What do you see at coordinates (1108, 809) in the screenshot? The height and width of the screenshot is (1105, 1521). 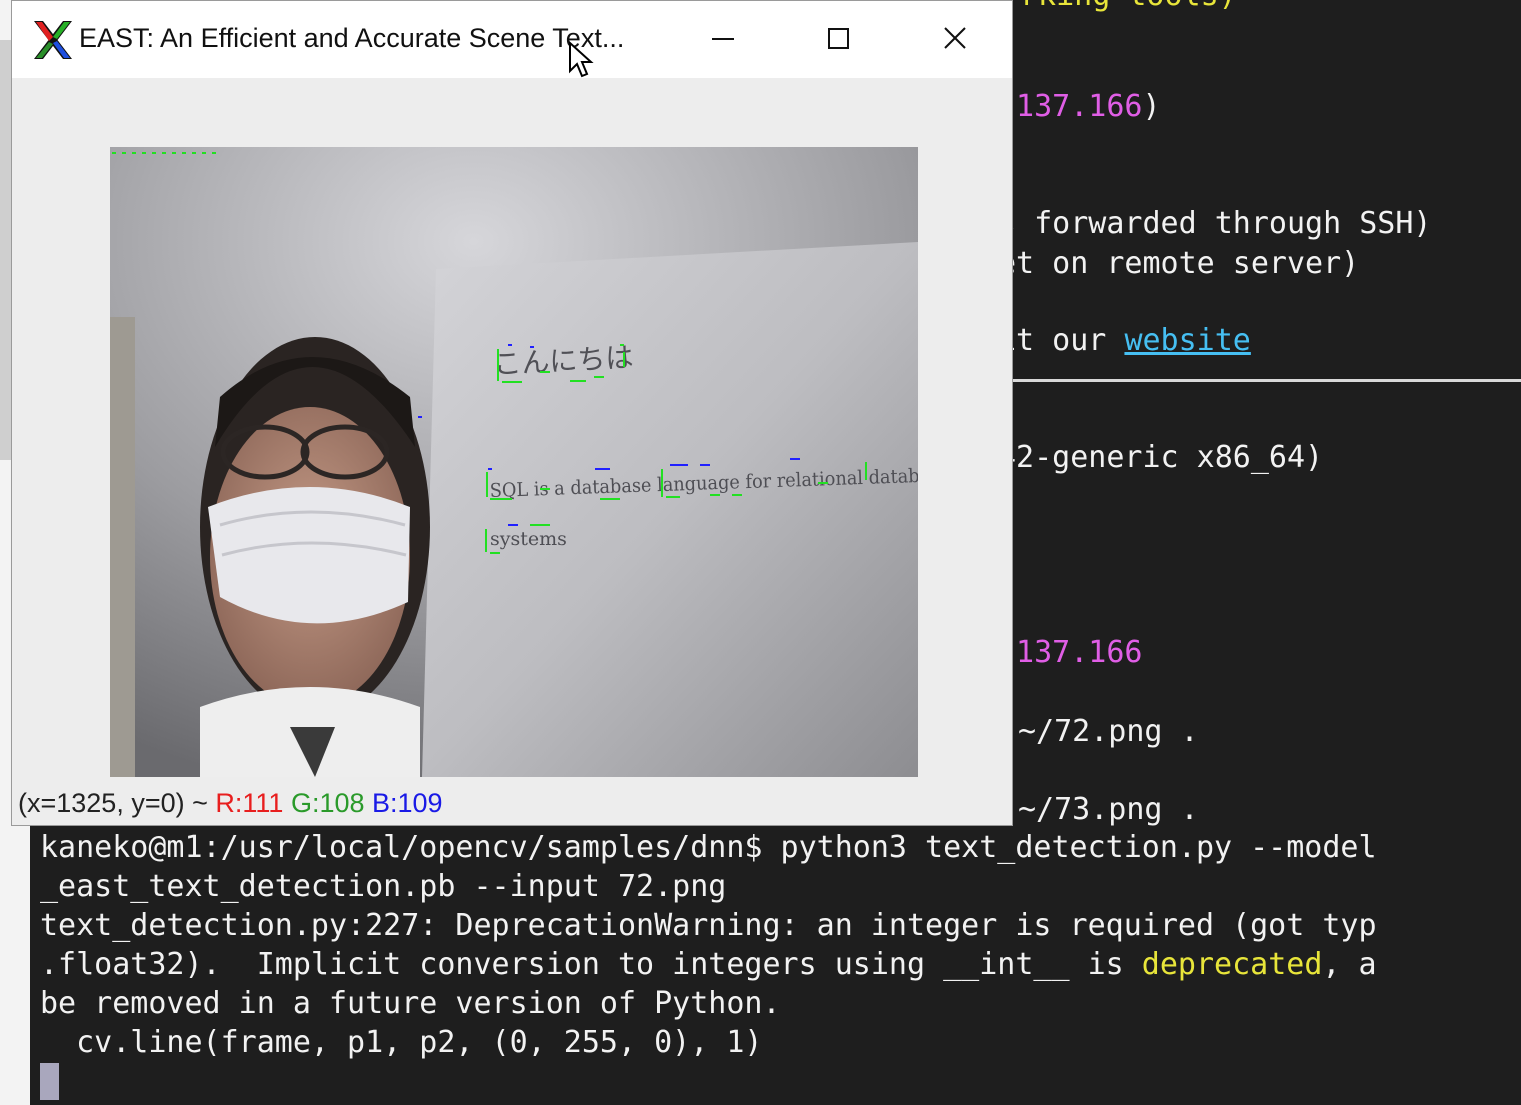 I see `terminal-line-73: ~/73.png .` at bounding box center [1108, 809].